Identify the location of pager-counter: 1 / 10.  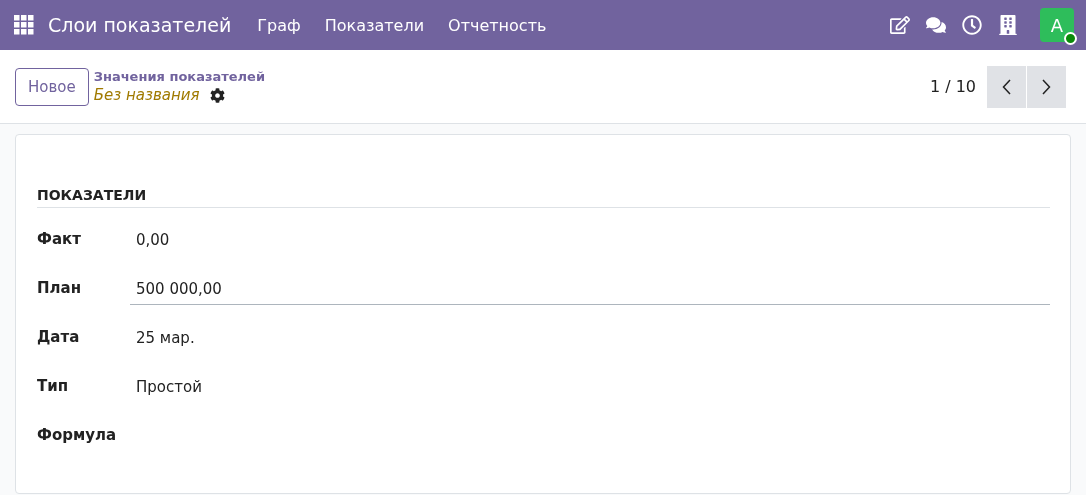
(952, 86).